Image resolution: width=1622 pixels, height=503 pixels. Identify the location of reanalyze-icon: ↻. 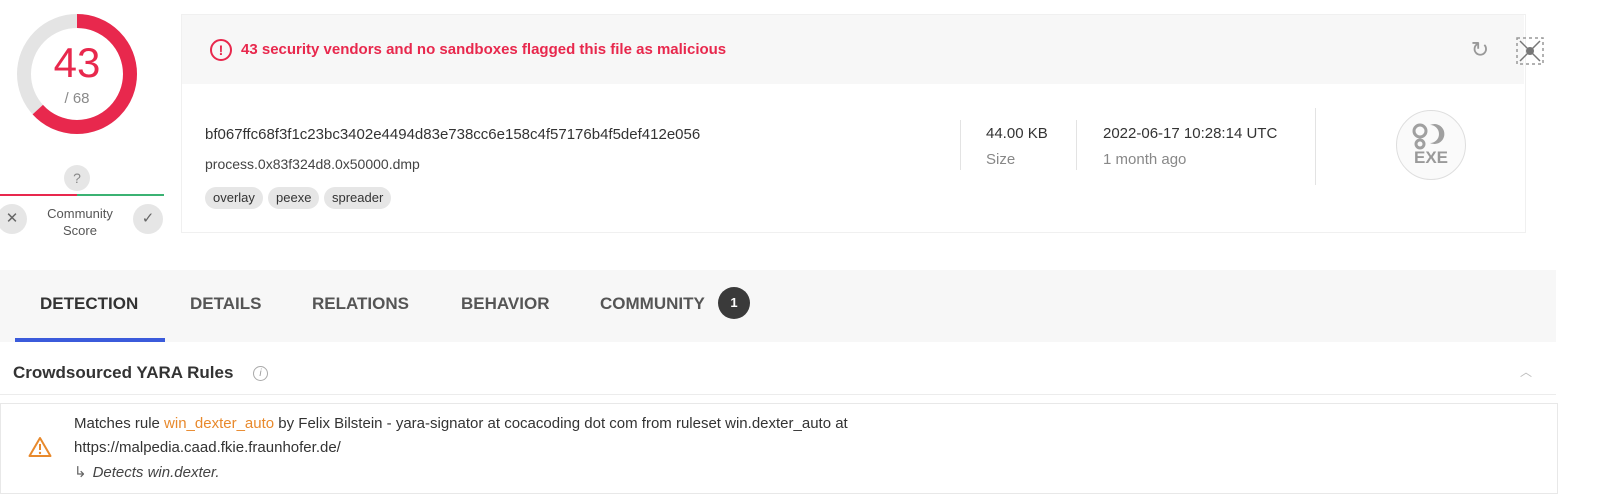
(1480, 50).